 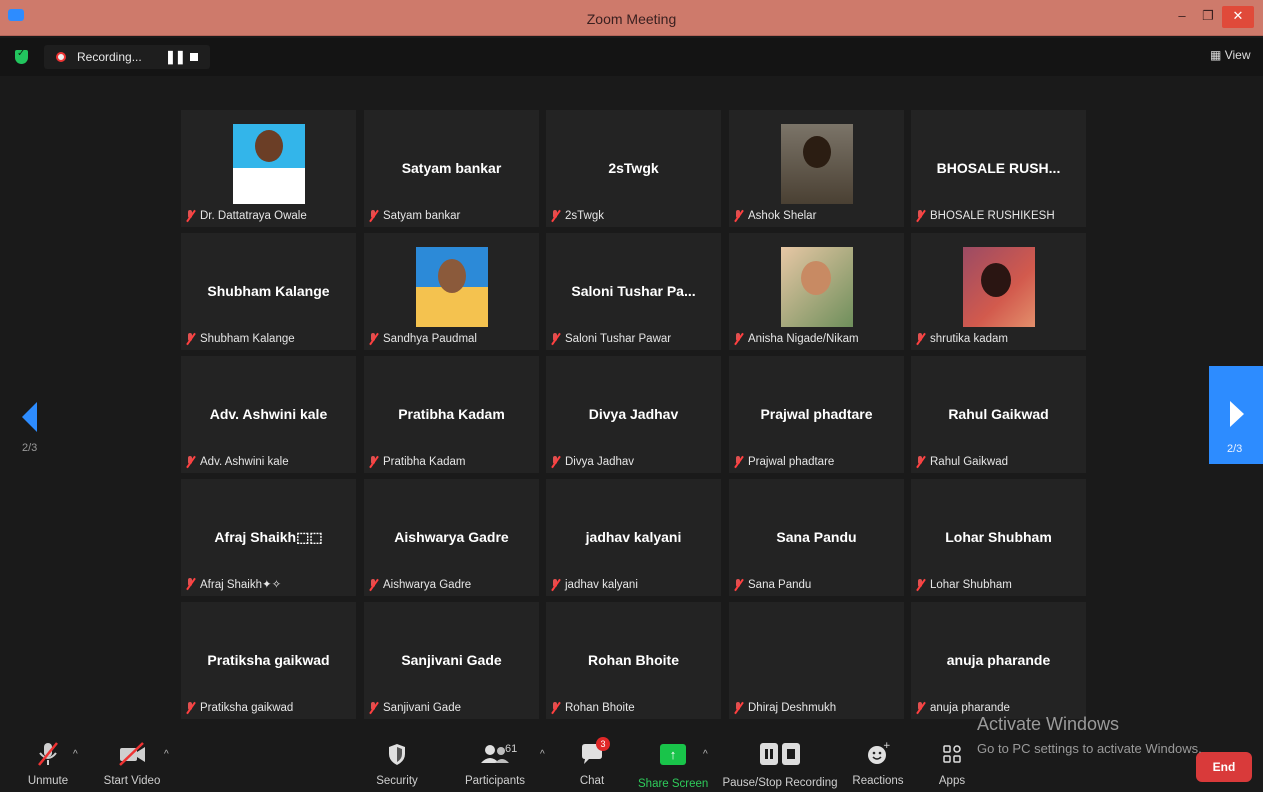 I want to click on participants-button: 61 Participants, so click(x=495, y=764).